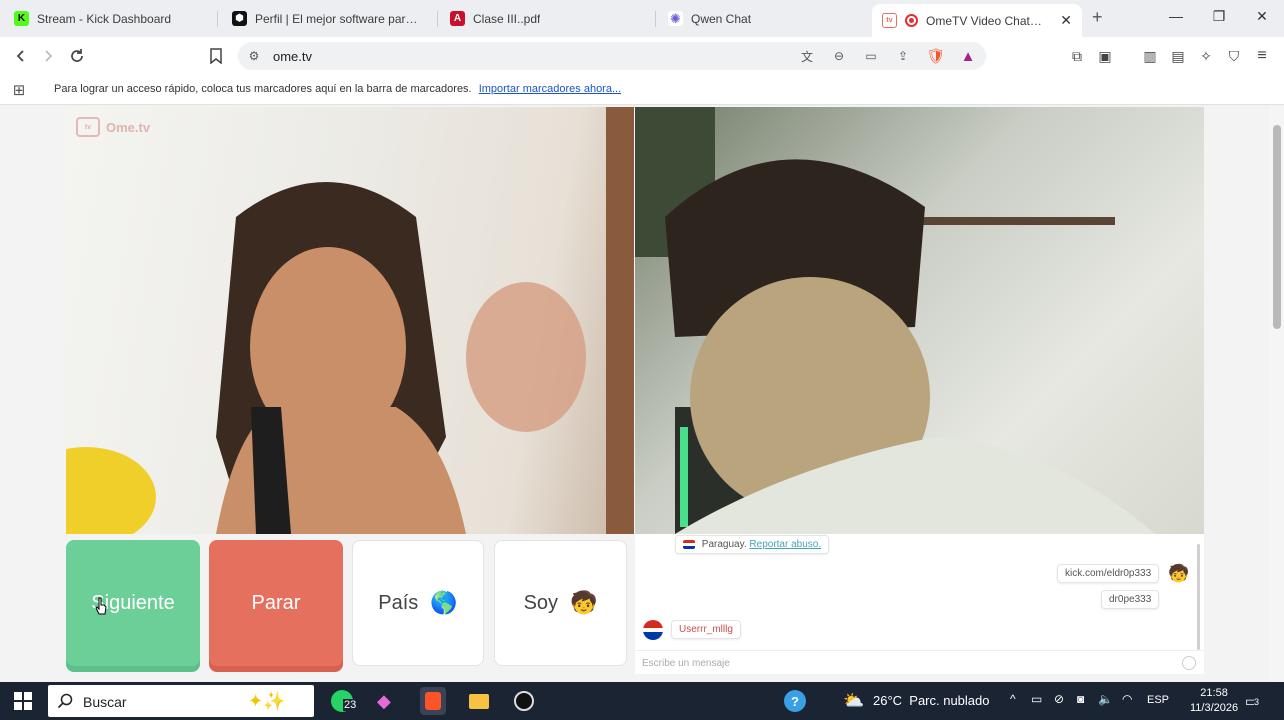 The height and width of the screenshot is (720, 1284). I want to click on country-notice: Paraguay. Reportar abuso., so click(752, 544).